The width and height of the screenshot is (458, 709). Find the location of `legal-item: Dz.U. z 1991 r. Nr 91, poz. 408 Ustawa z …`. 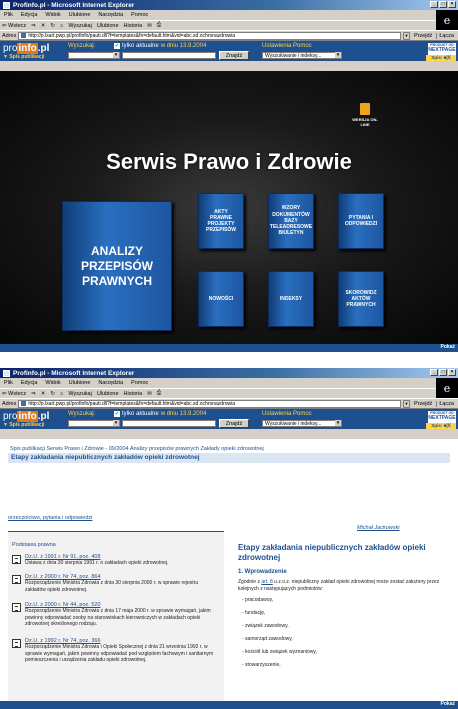

legal-item: Dz.U. z 1991 r. Nr 91, poz. 408 Ustawa z … is located at coordinates (114, 560).